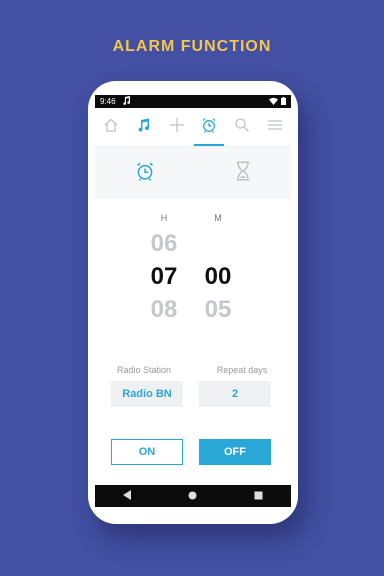 The width and height of the screenshot is (384, 576). I want to click on hour-selected: 07, so click(164, 276).